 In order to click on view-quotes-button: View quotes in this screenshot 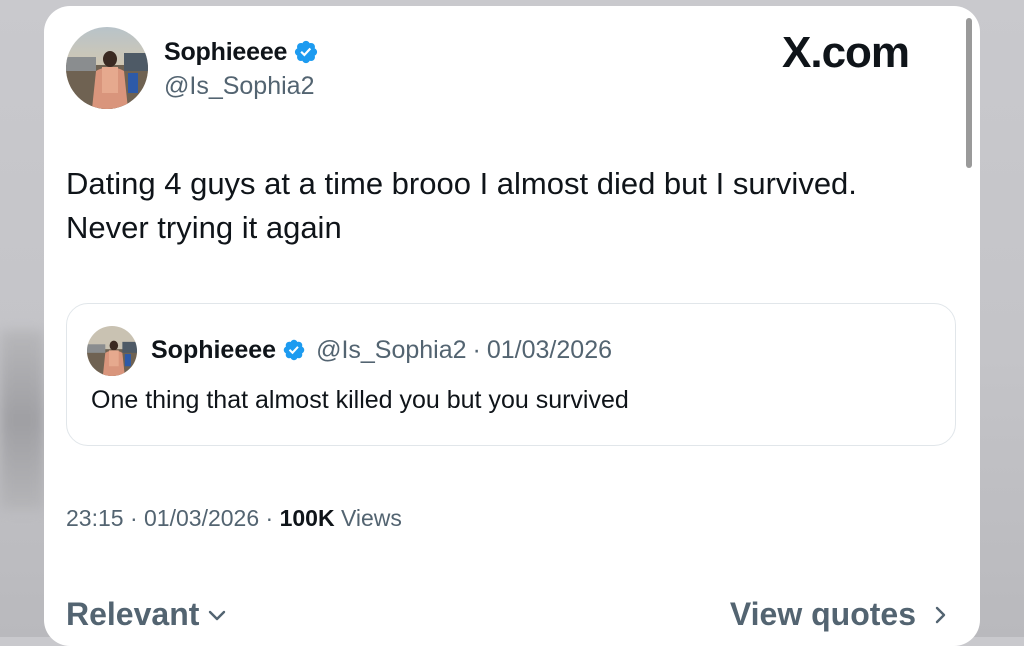, I will do `click(840, 614)`.